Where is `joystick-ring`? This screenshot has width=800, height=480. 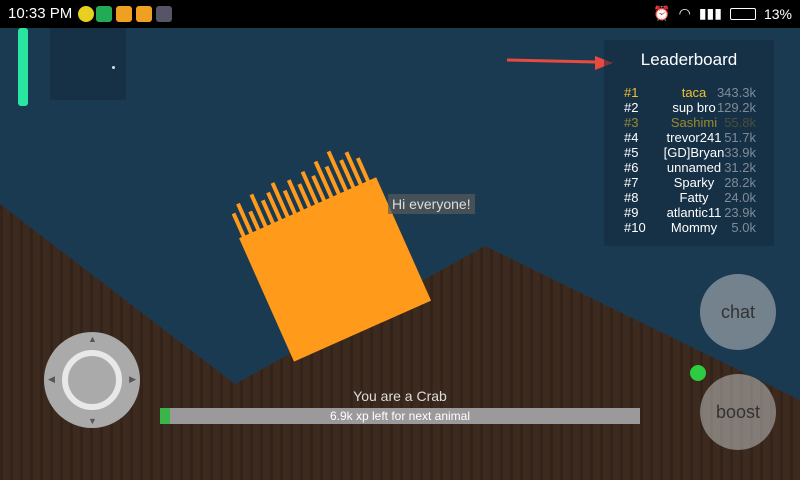
joystick-ring is located at coordinates (92, 380).